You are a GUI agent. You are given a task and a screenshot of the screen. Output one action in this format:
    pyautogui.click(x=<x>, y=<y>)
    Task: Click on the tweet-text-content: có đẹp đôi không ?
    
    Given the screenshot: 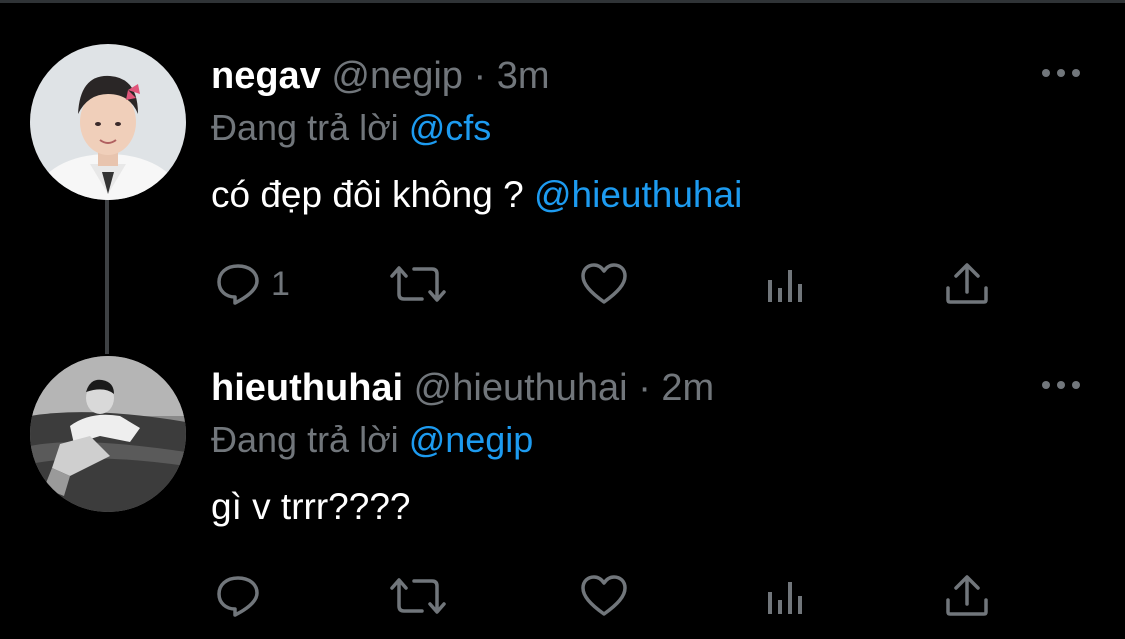 What is the action you would take?
    pyautogui.click(x=372, y=194)
    